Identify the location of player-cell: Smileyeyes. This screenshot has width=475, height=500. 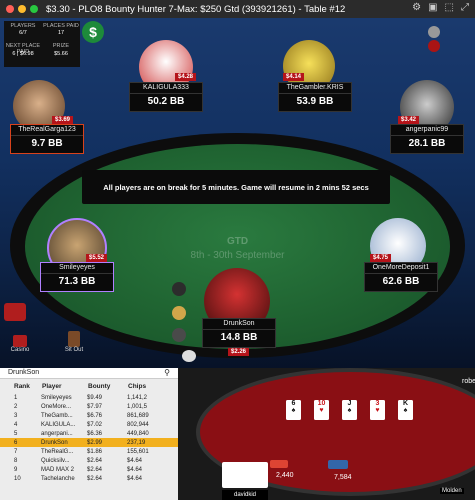
(56, 397).